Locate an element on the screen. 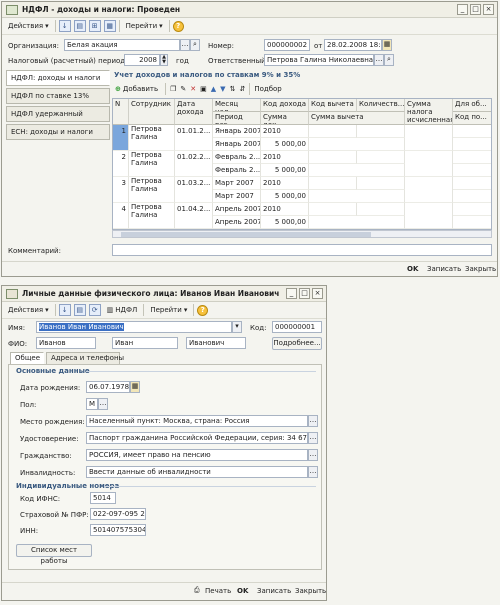 The width and height of the screenshot is (500, 605). last-name-field: Иванов is located at coordinates (66, 343).